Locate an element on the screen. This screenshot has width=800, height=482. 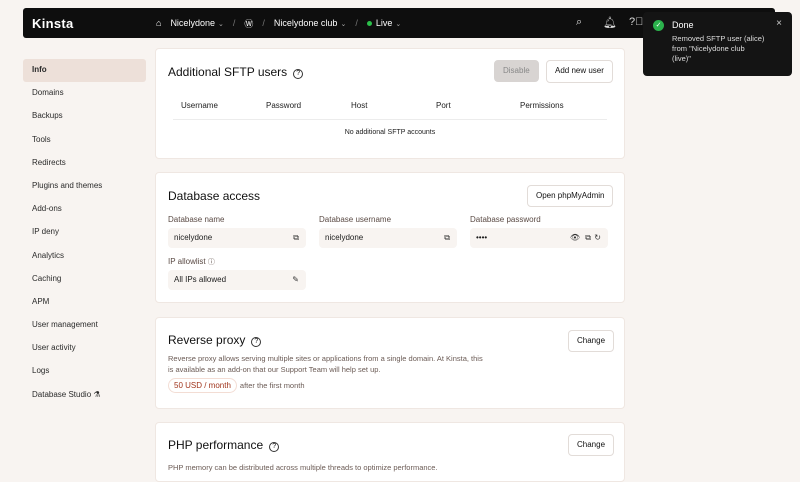
sidebar-item-logs: Logs is located at coordinates (84, 371).